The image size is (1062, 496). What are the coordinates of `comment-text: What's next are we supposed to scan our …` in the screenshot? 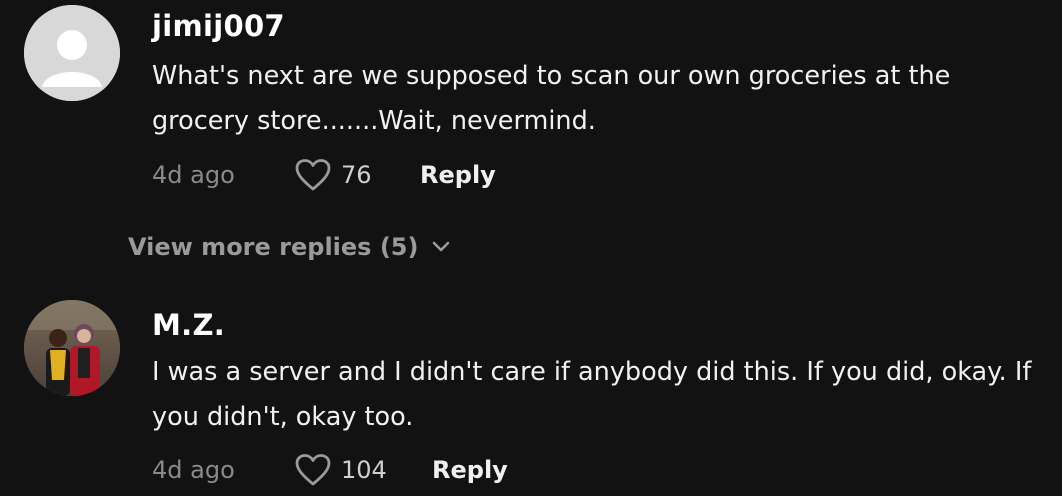 It's located at (551, 98).